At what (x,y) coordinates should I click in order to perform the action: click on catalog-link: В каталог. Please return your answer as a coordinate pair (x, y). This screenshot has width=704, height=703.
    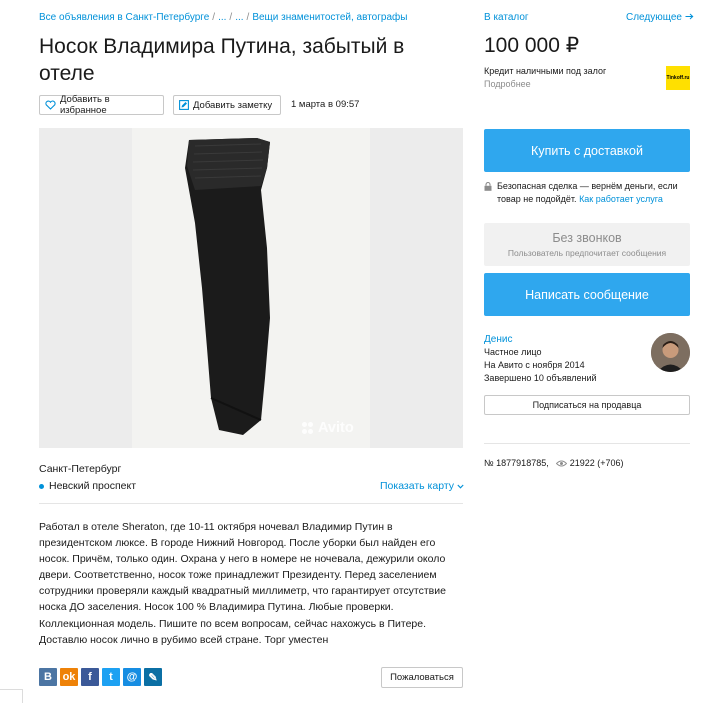
    Looking at the image, I should click on (506, 17).